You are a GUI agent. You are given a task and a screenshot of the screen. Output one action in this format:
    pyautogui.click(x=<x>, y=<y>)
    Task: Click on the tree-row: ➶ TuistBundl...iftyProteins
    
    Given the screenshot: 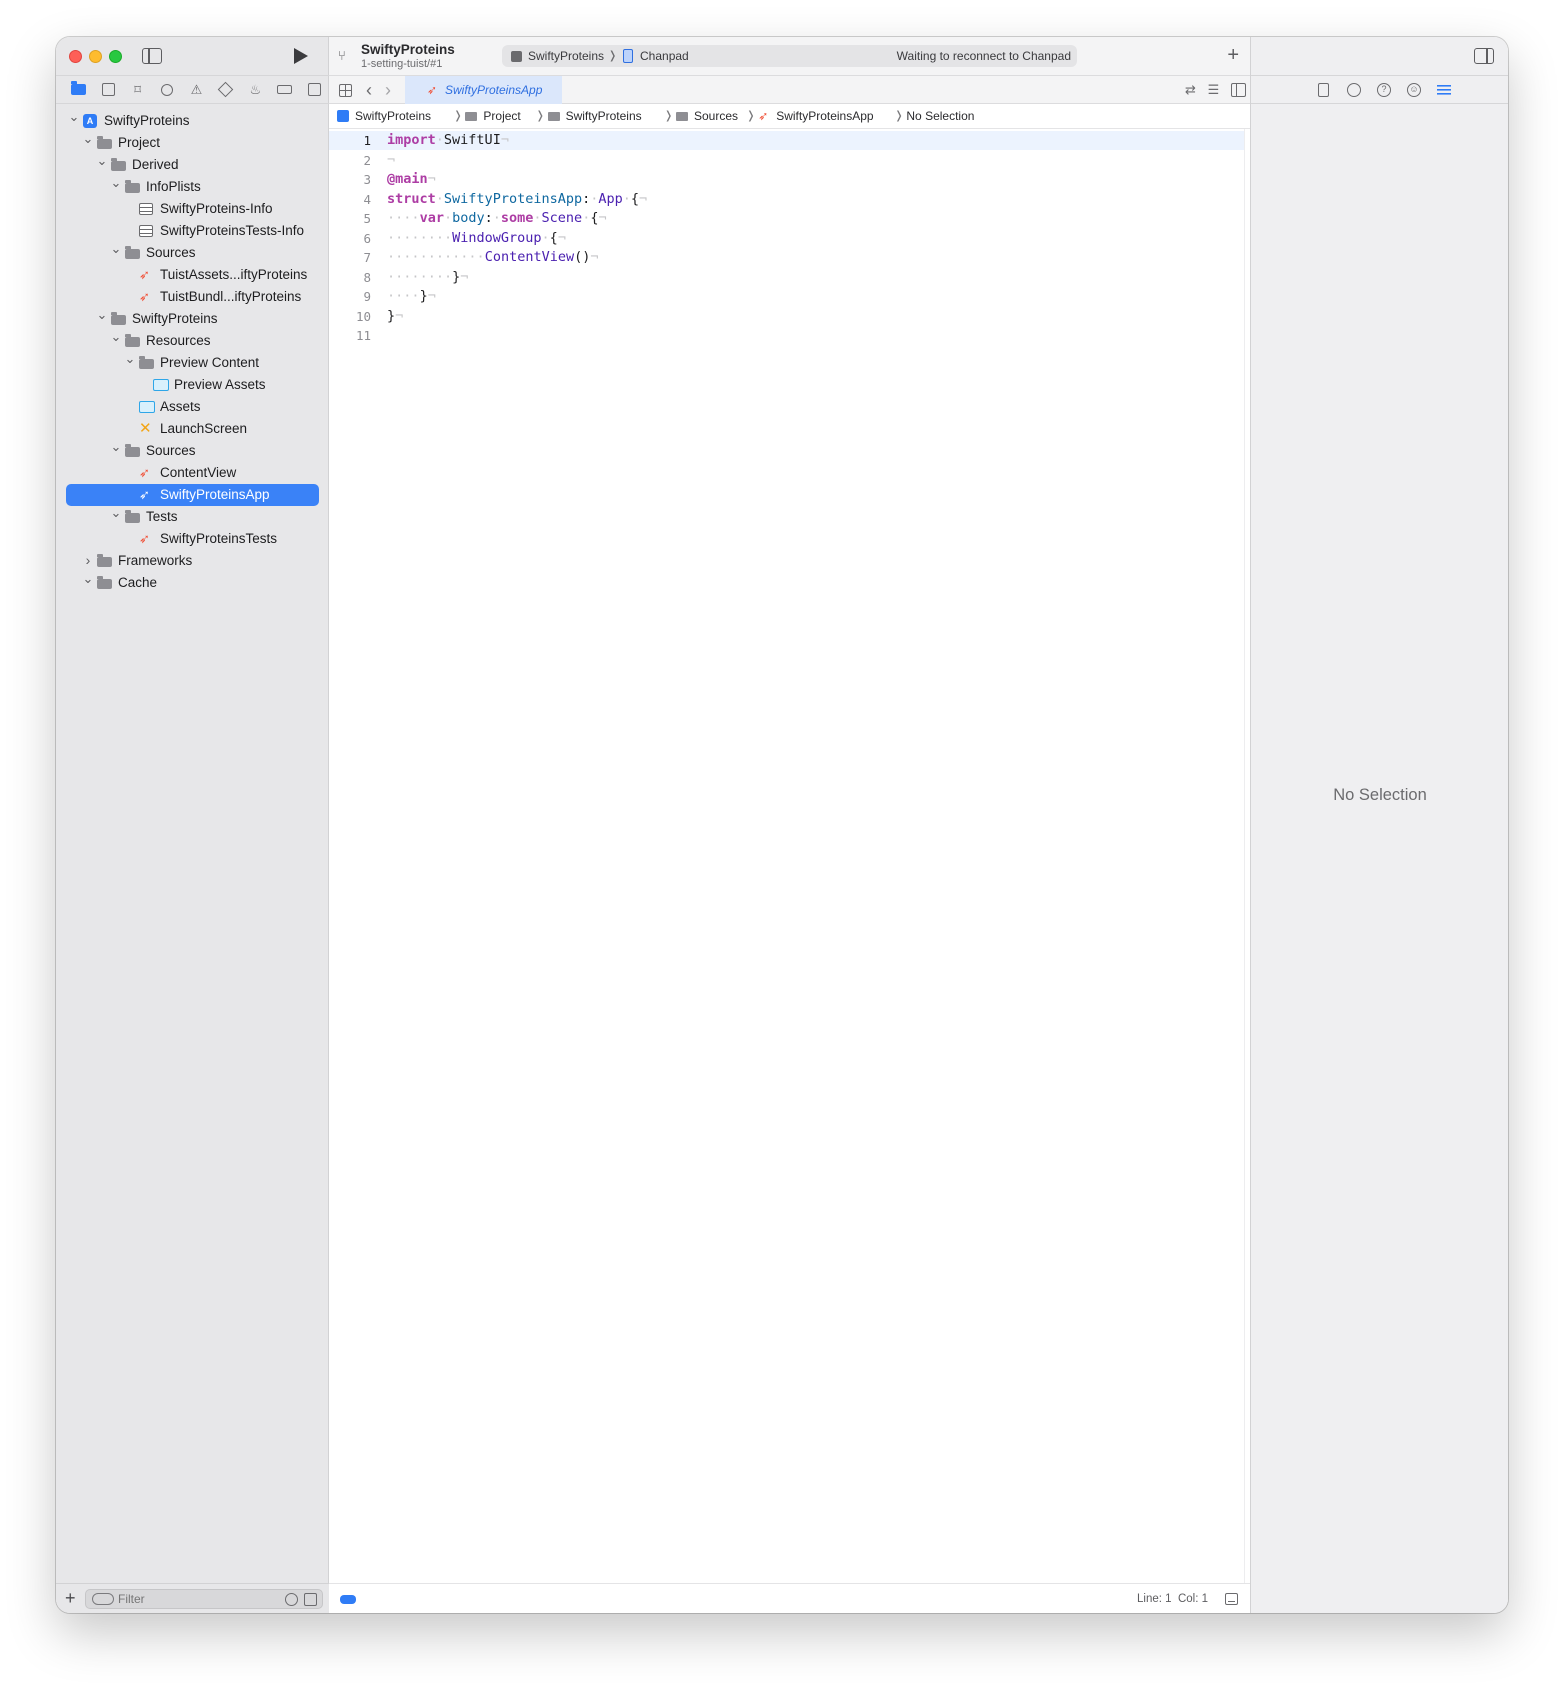 What is the action you would take?
    pyautogui.click(x=192, y=297)
    